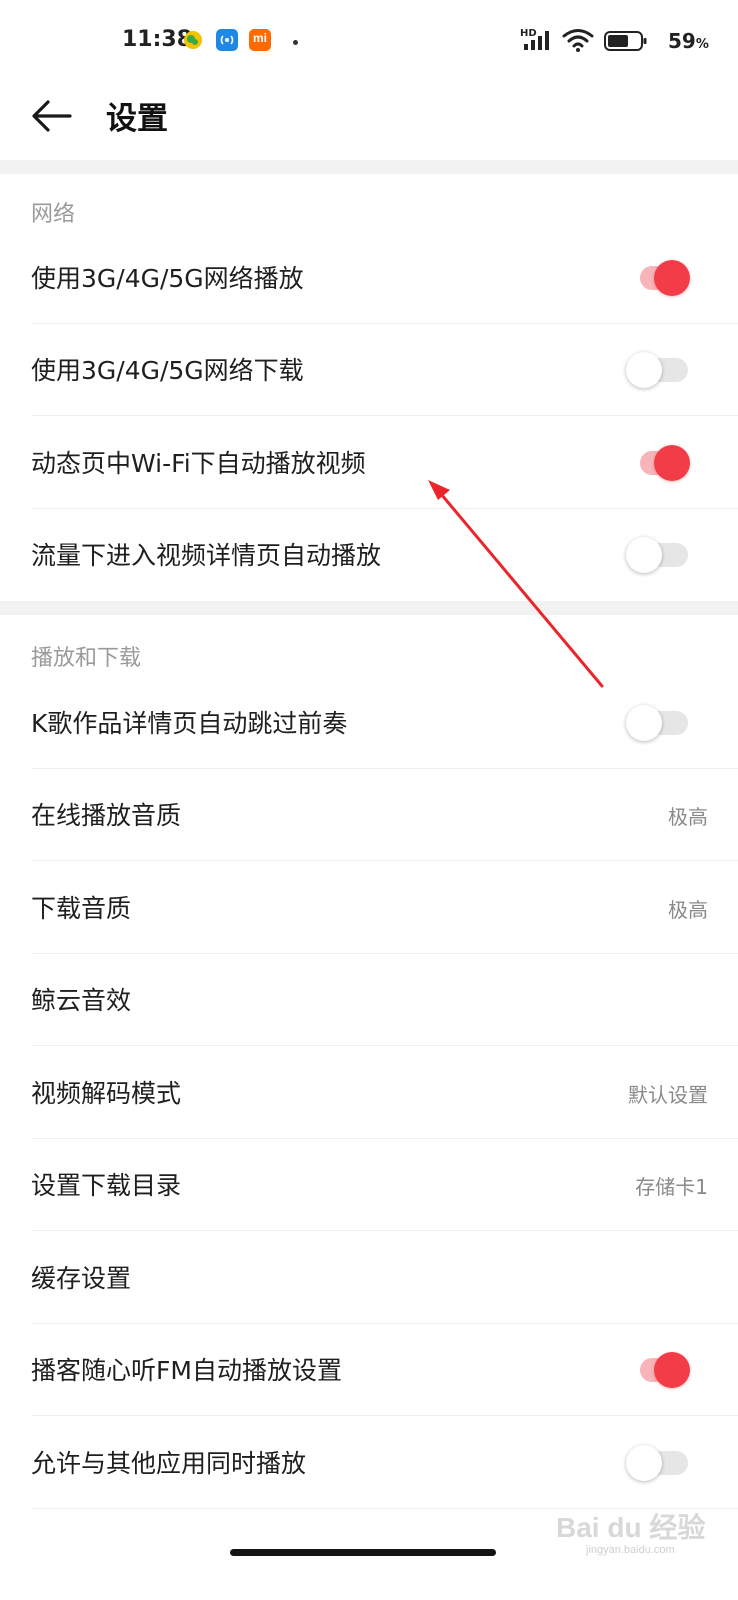 Image resolution: width=738 pixels, height=1600 pixels. Describe the element at coordinates (369, 1185) in the screenshot. I see `setting-row-download-dir: 设置下载目录 存储卡1` at that location.